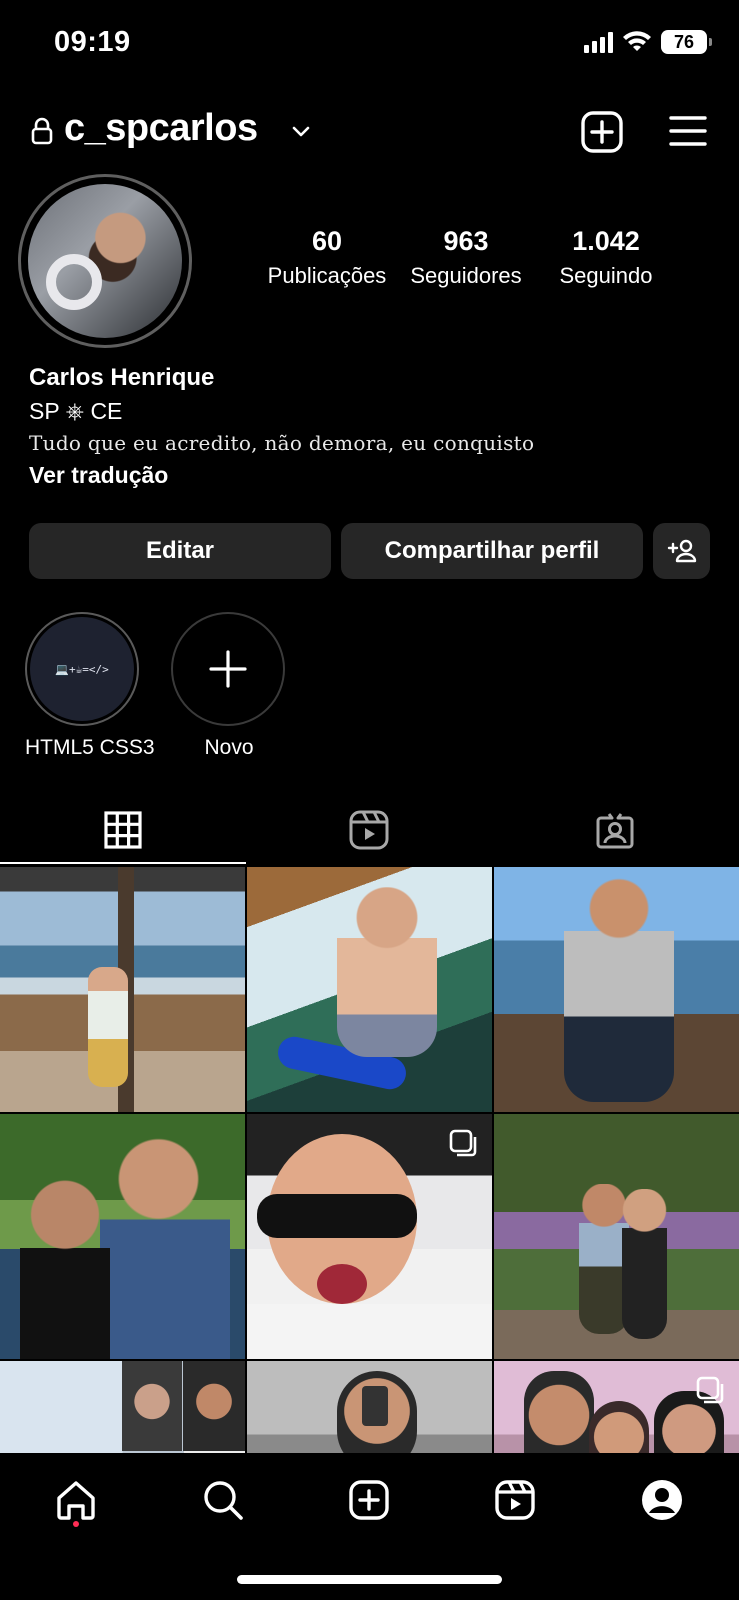 This screenshot has width=739, height=1600. I want to click on stat-posts-label: Publicações, so click(327, 275).